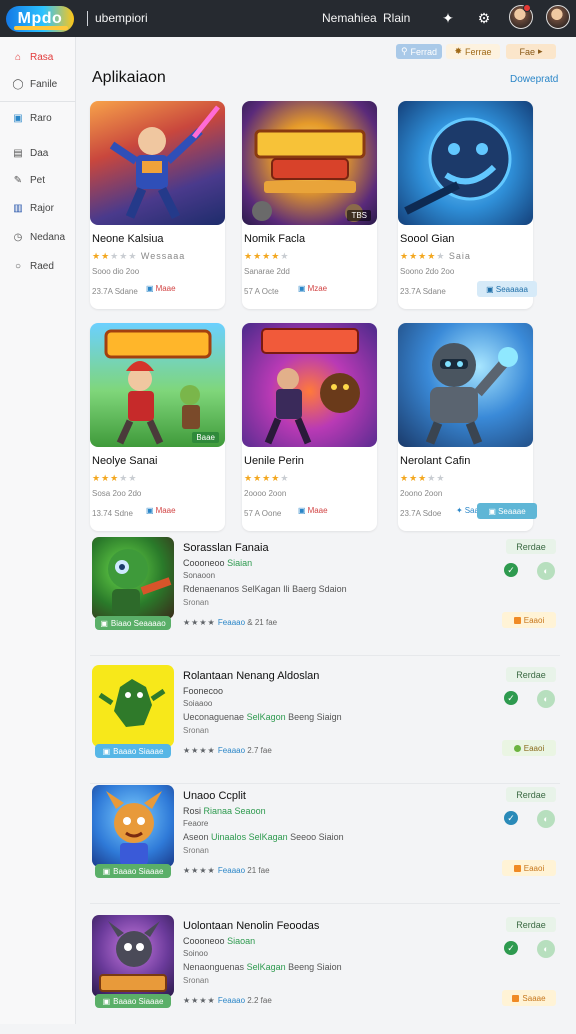  I want to click on app-title: Sorasslan Fanaia, so click(226, 548).